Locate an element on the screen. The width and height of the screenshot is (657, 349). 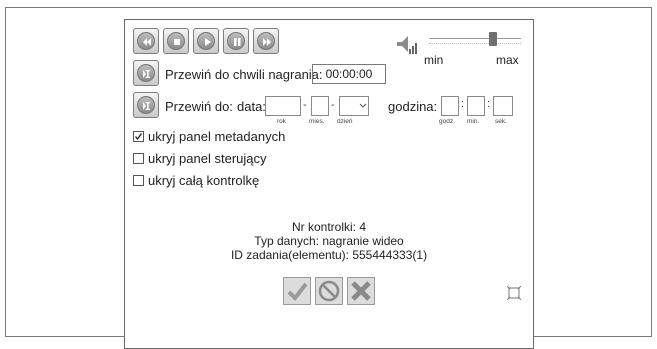
minute-input is located at coordinates (476, 106).